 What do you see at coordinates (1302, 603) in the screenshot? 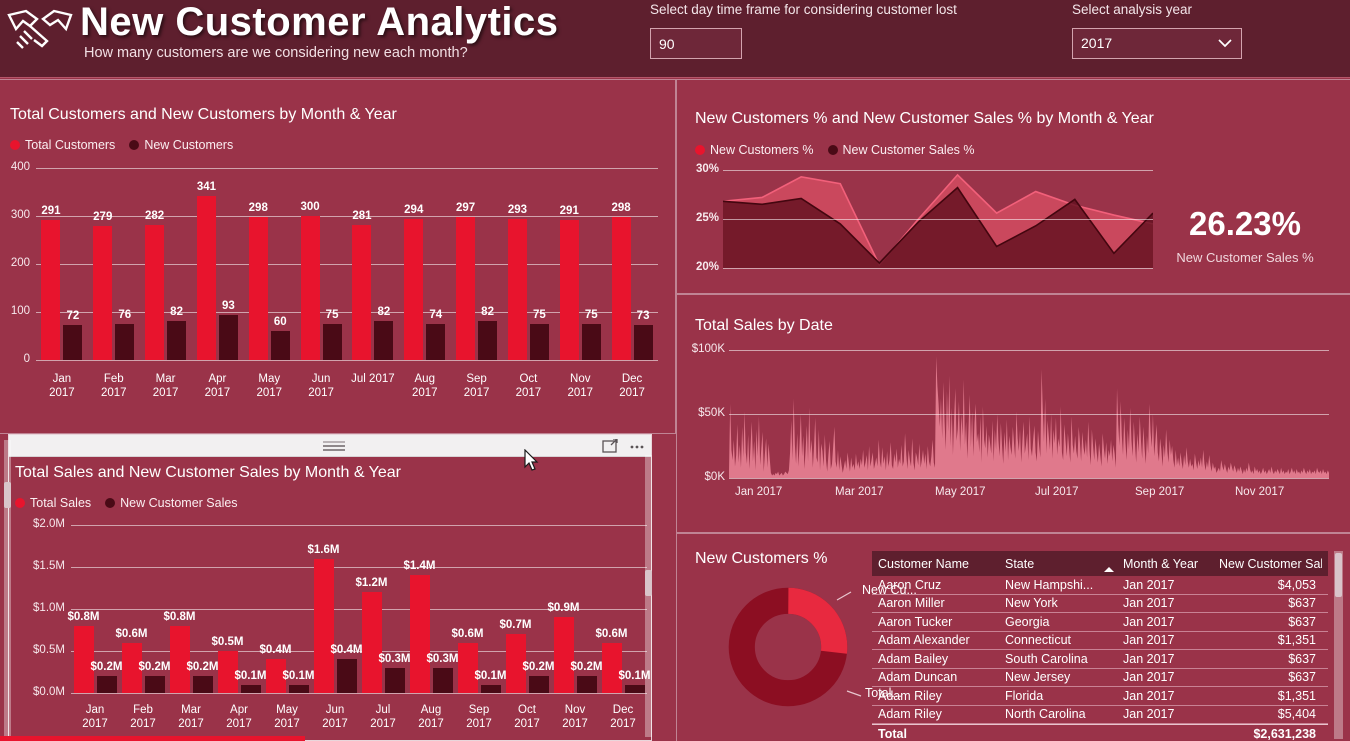
I see `table-cell-new-customer-sales: $637` at bounding box center [1302, 603].